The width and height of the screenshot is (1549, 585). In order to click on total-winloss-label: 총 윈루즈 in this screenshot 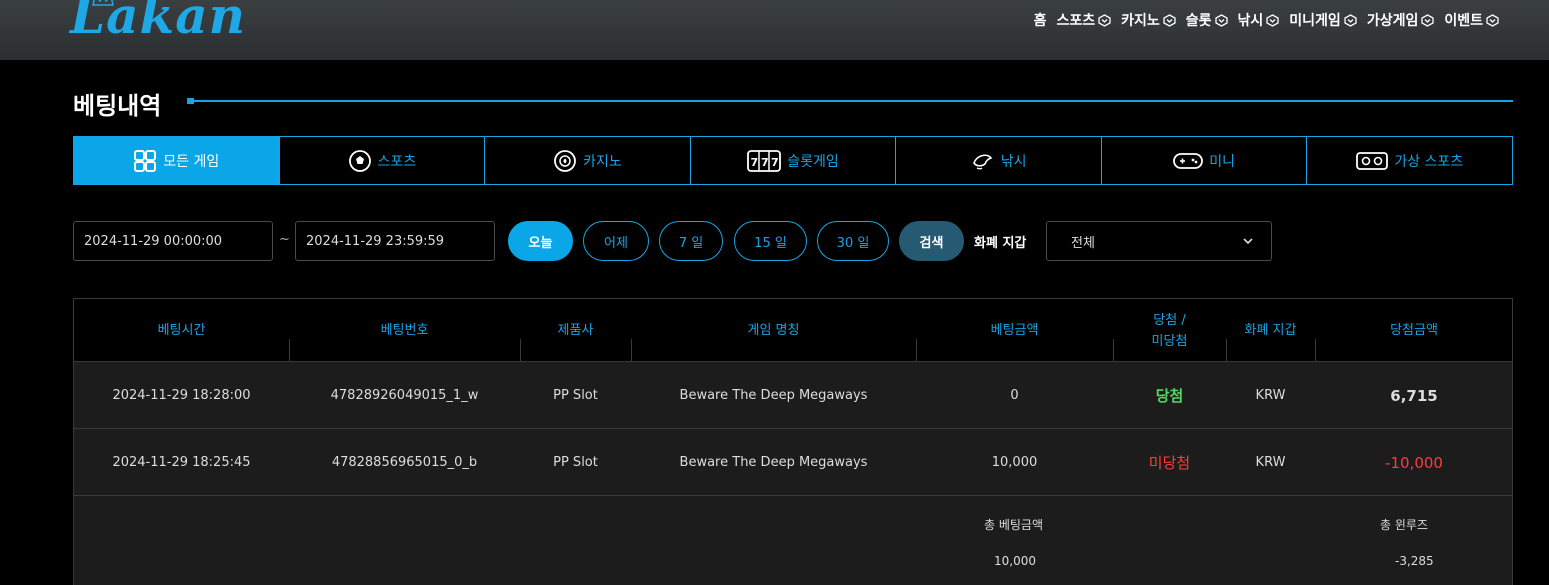, I will do `click(1404, 525)`.